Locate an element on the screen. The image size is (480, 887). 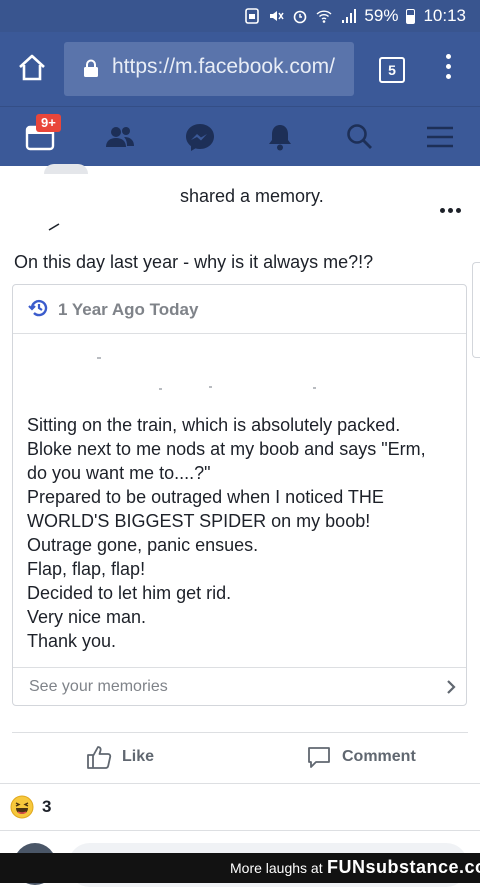
tab-switcher-button: 5 is located at coordinates (392, 70).